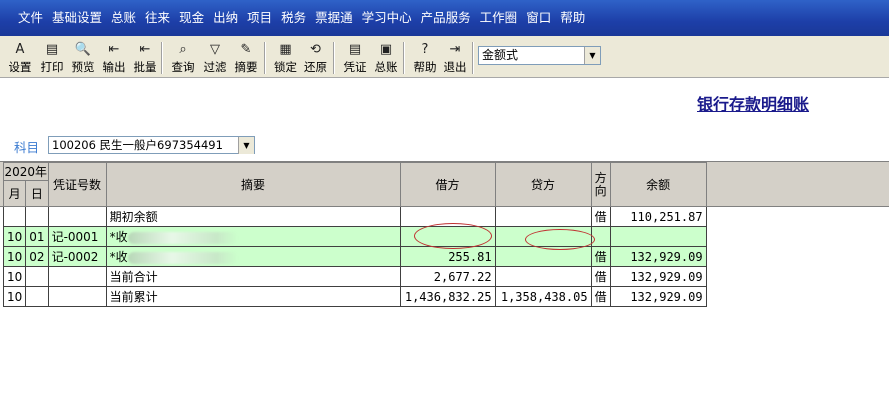  Describe the element at coordinates (137, 145) in the screenshot. I see `subject-select-value: 100206 民生一般户697354491` at that location.